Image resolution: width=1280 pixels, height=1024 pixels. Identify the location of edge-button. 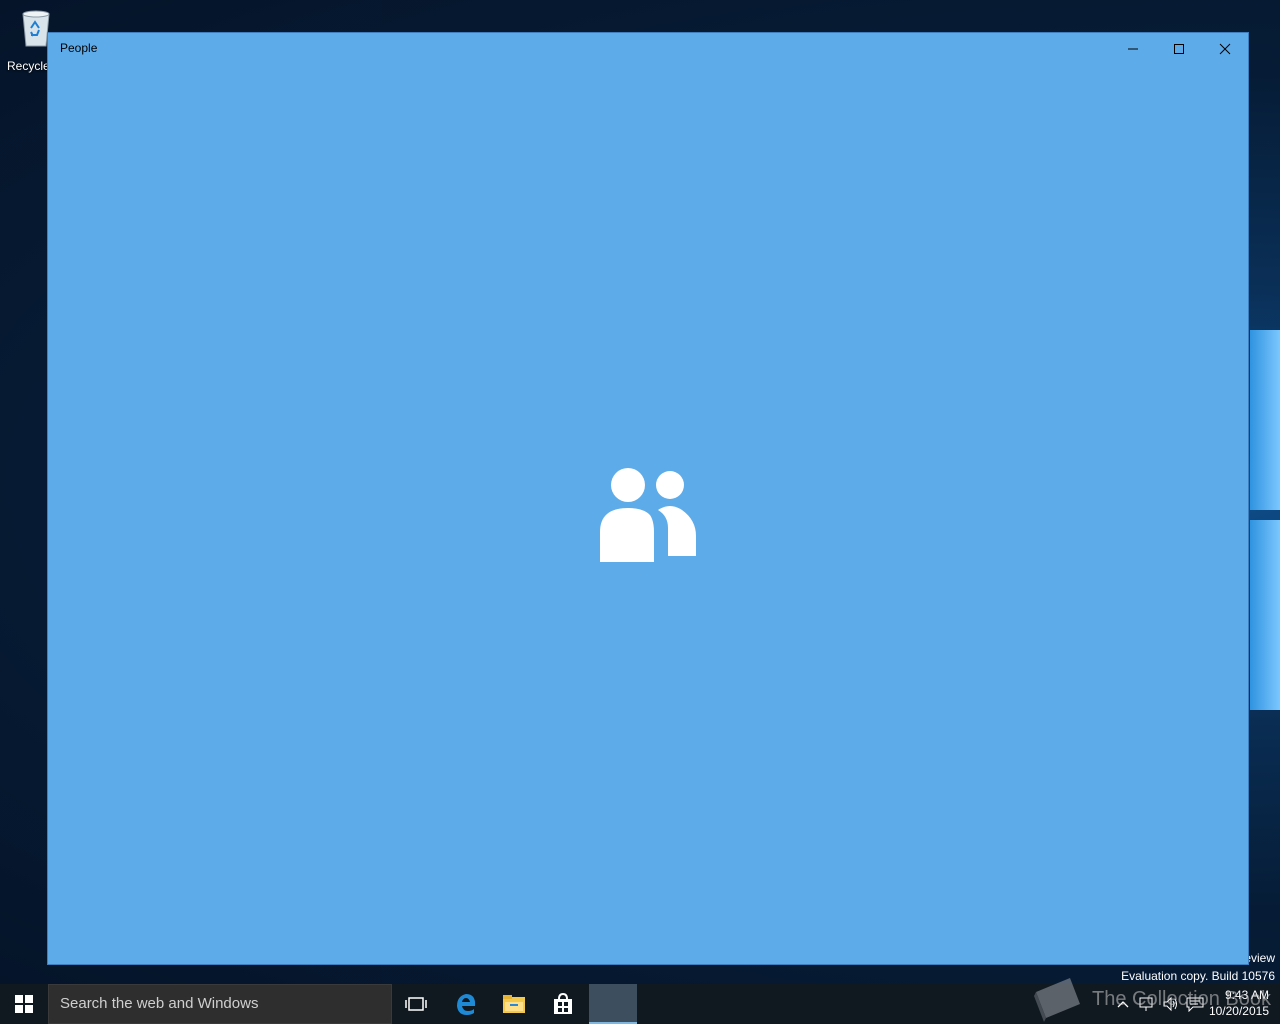
(466, 1004).